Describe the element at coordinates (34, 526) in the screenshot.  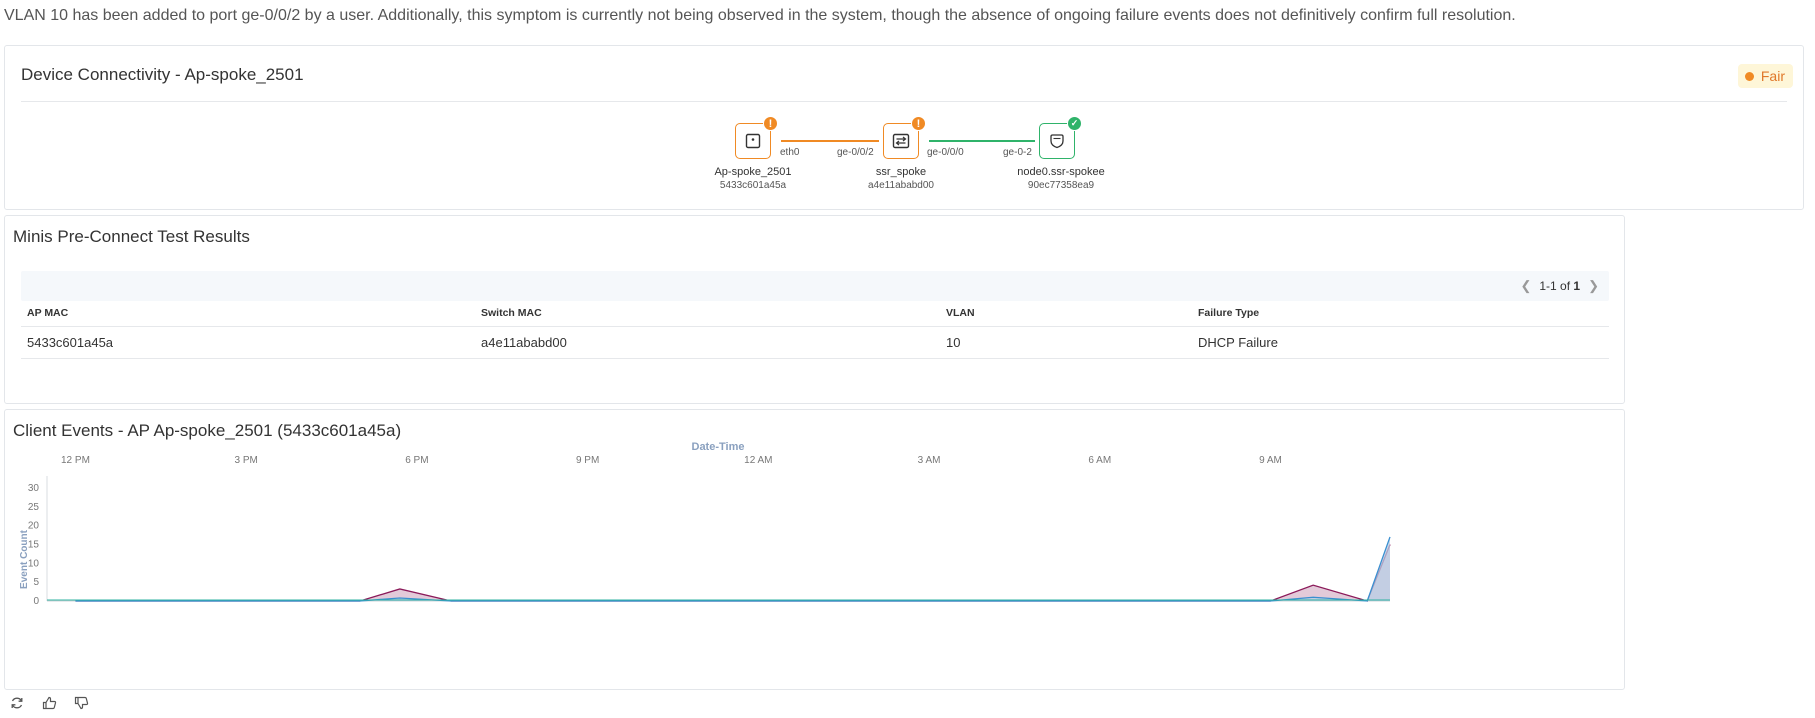
I see `y-tick-label: 20` at that location.